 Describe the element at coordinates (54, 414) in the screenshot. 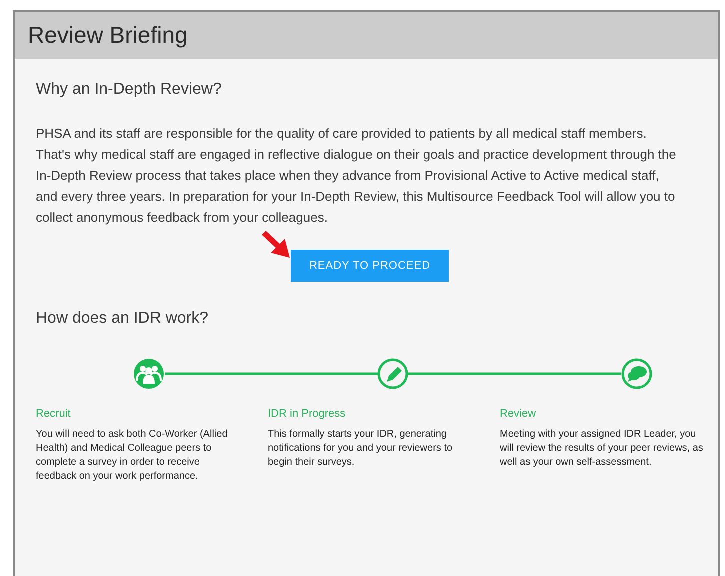

I see `step-title: Recruit` at that location.